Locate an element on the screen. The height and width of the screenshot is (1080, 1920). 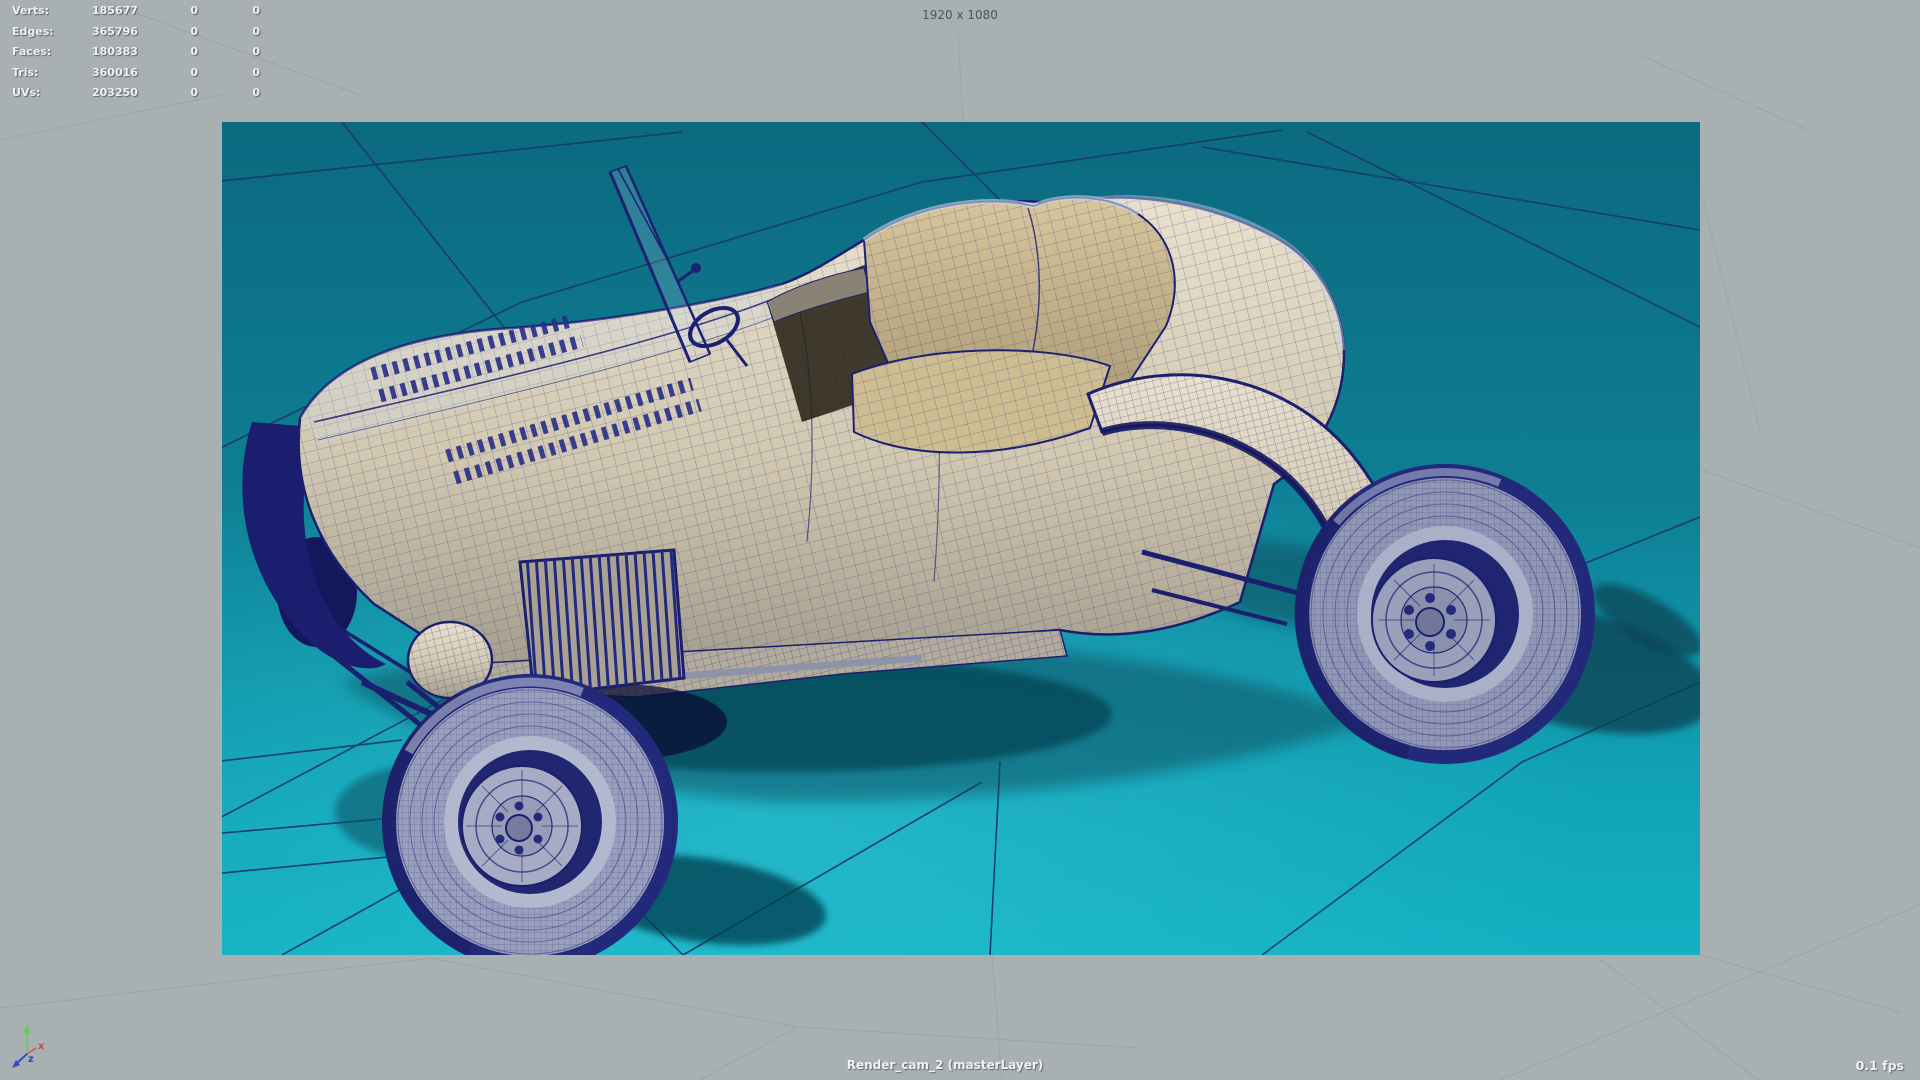
x-axis-icon: x is located at coordinates (35, 1048).